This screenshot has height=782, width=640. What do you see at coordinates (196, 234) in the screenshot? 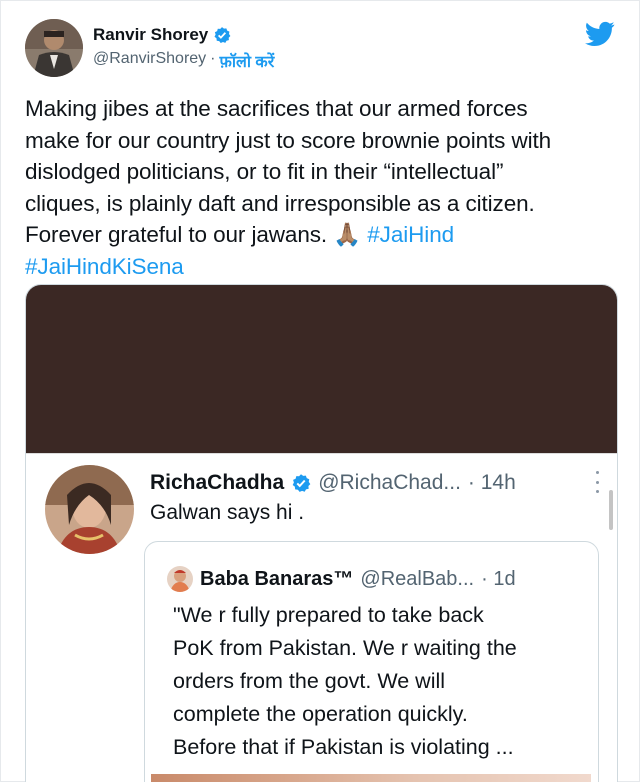
I see `tweet-text-line-end: Forever grateful to our jawans. 🙏🏽` at bounding box center [196, 234].